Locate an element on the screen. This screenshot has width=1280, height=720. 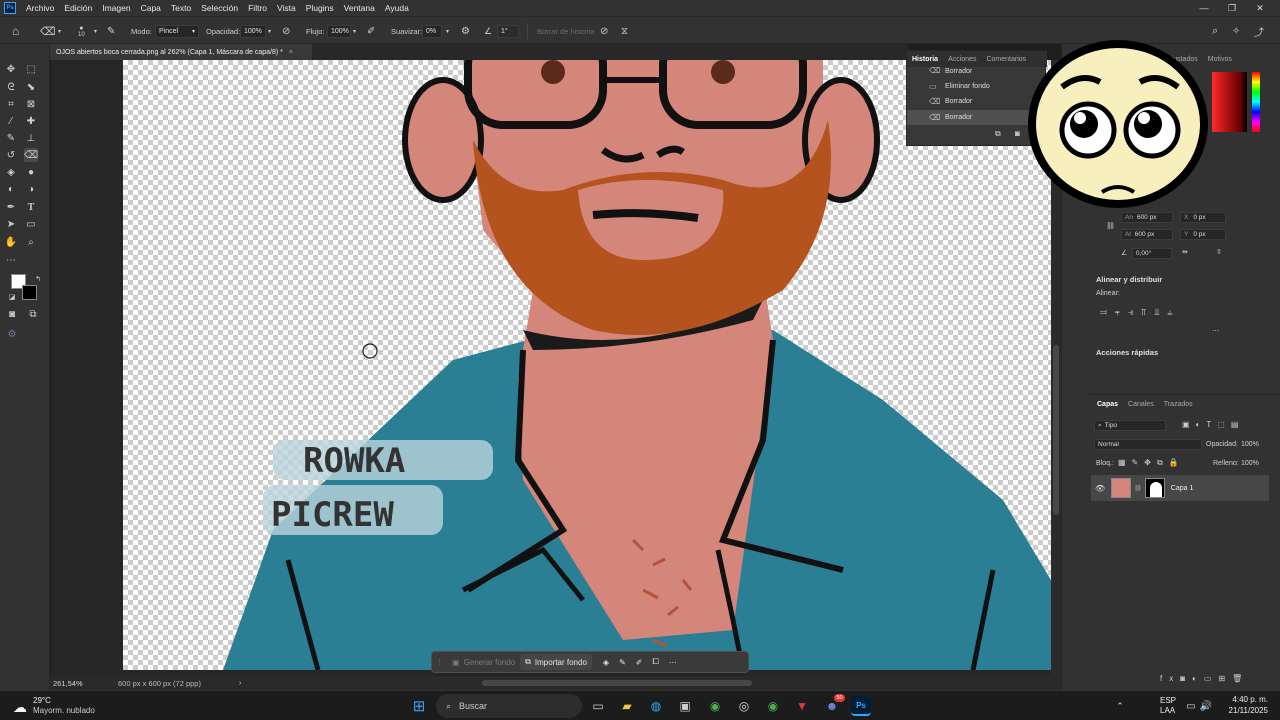
vertical-scroll-thumb is located at coordinates (1056, 430).